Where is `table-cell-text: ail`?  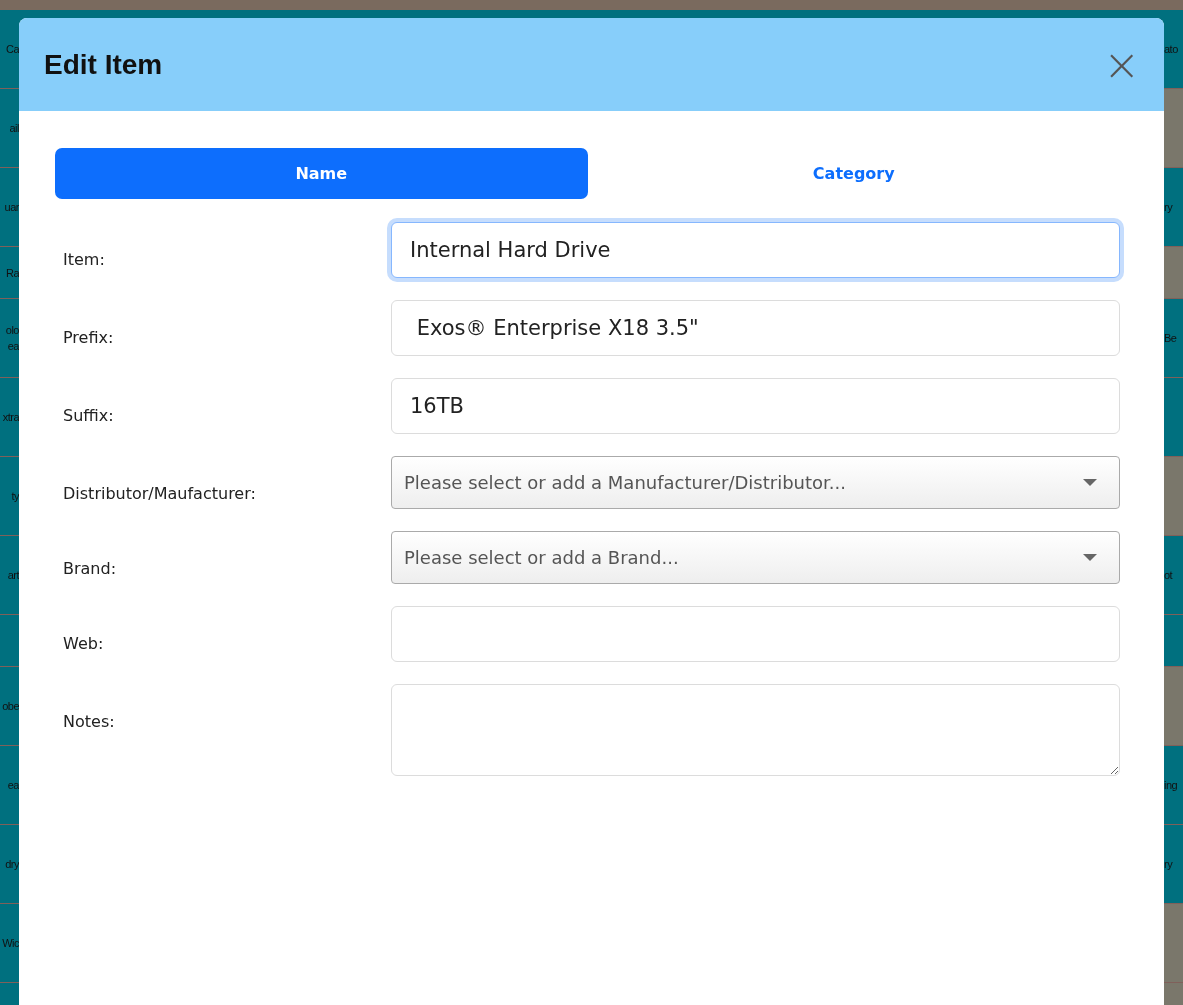 table-cell-text: ail is located at coordinates (13, 128).